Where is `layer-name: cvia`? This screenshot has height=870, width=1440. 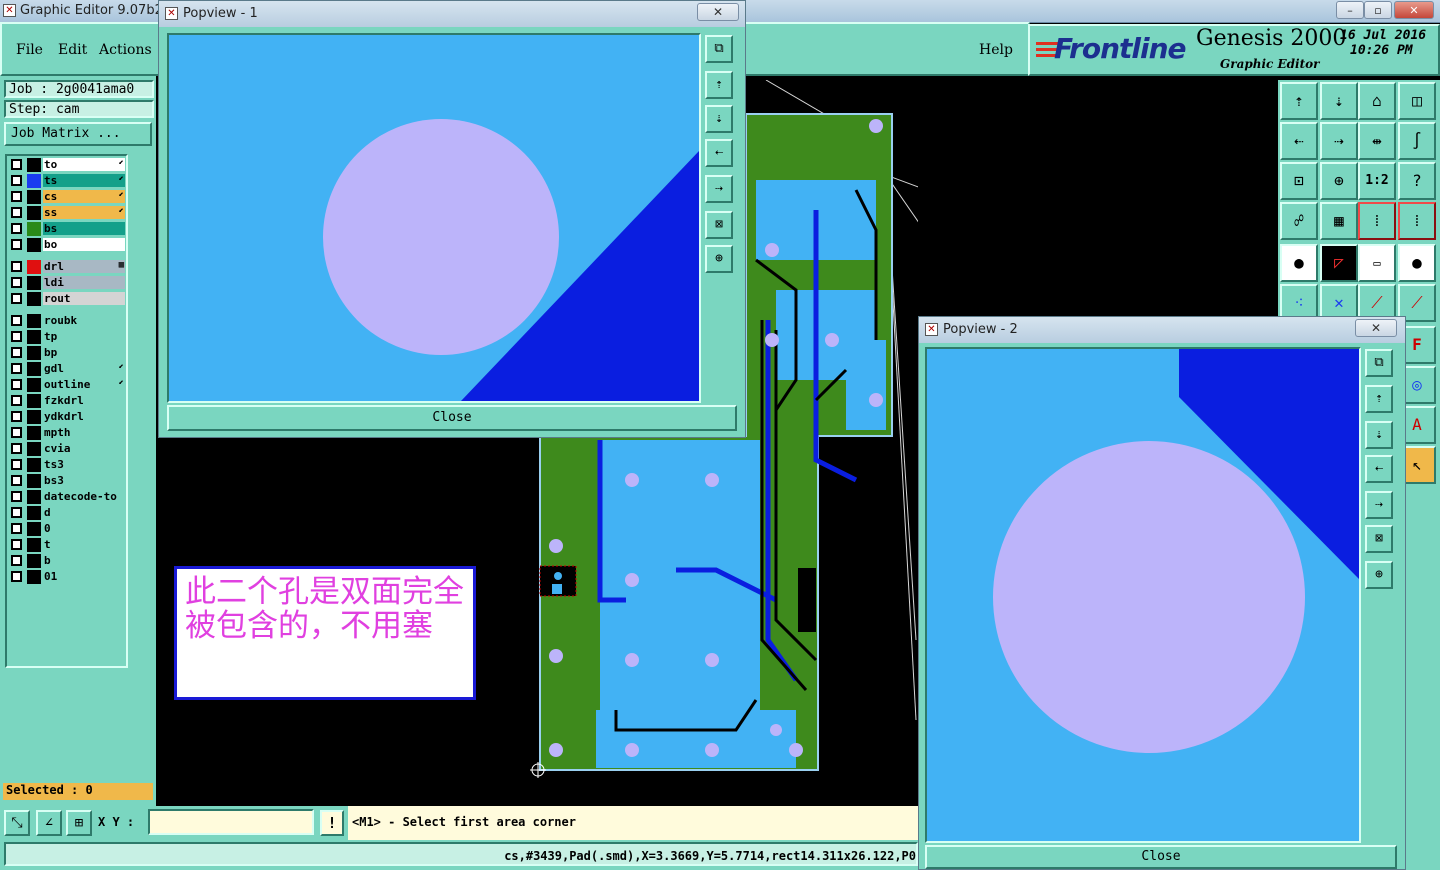
layer-name: cvia is located at coordinates (84, 448).